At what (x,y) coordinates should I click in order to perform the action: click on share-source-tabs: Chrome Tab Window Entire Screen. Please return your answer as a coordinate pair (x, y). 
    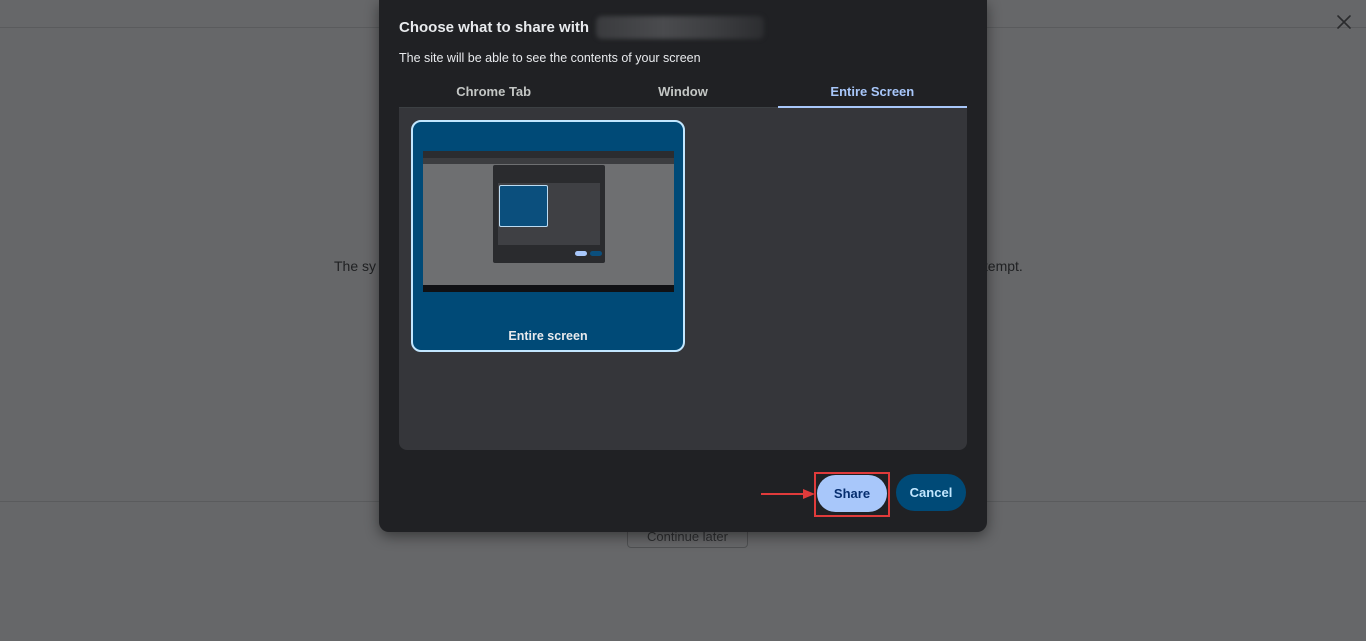
    Looking at the image, I should click on (683, 93).